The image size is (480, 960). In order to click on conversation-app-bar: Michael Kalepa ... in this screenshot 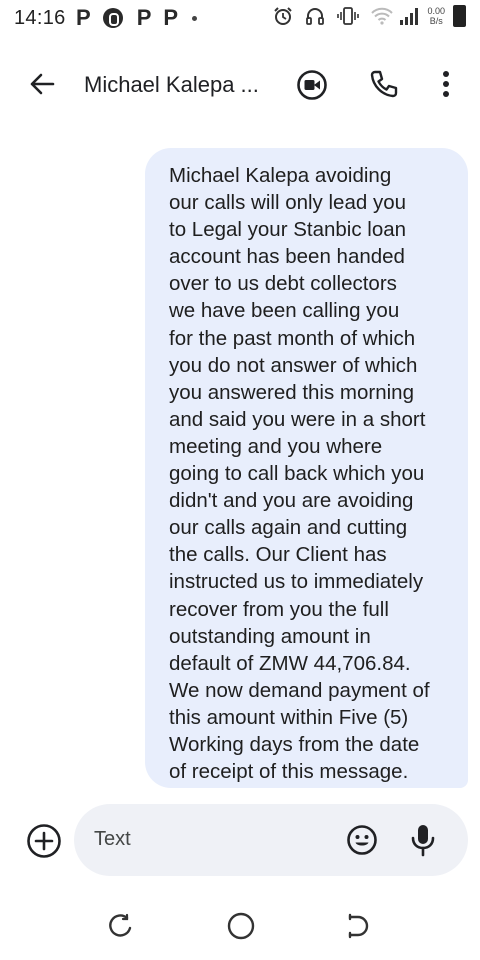, I will do `click(240, 84)`.